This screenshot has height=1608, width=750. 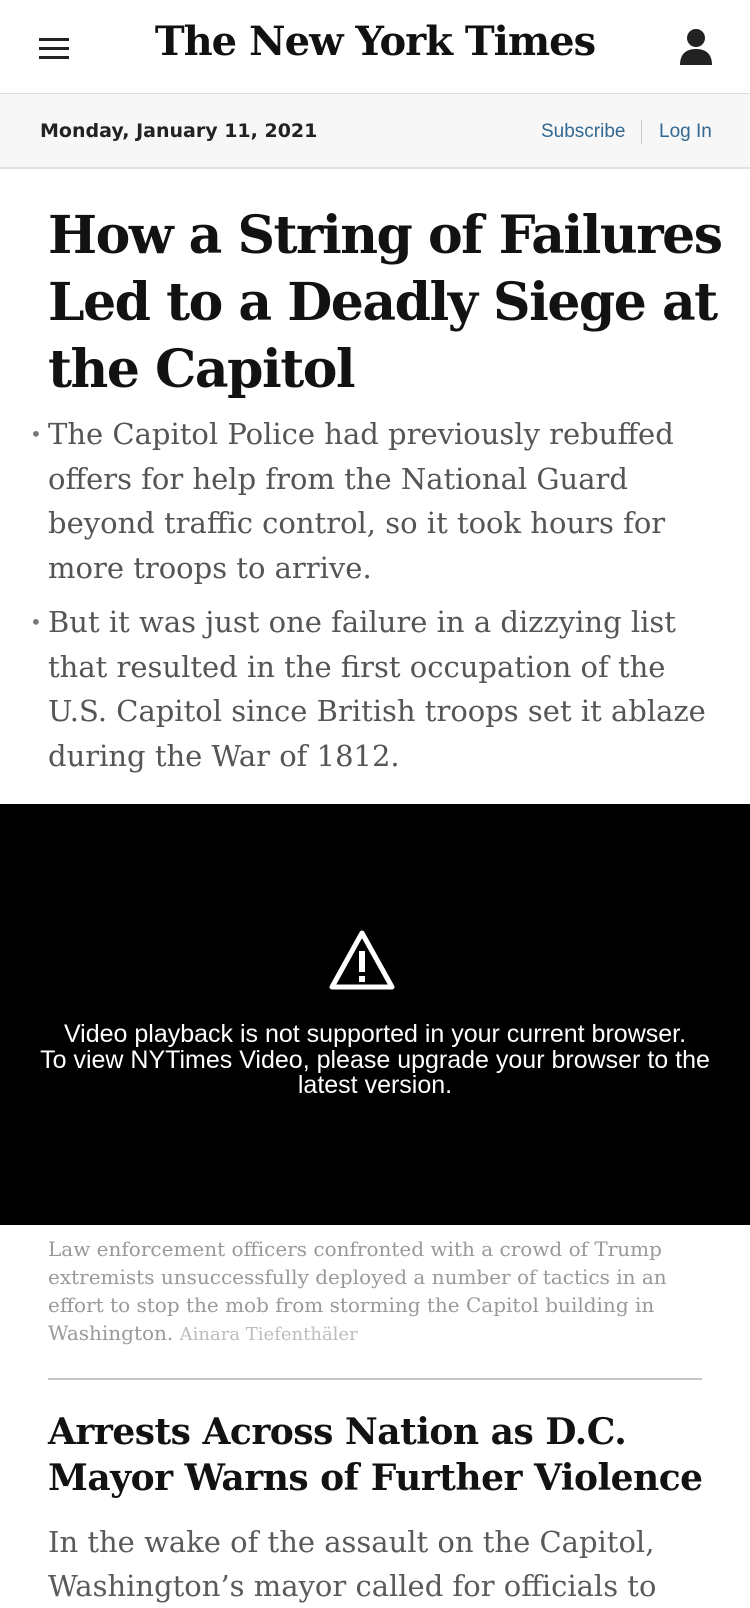 I want to click on subscribe-link: Subscribe, so click(x=583, y=131).